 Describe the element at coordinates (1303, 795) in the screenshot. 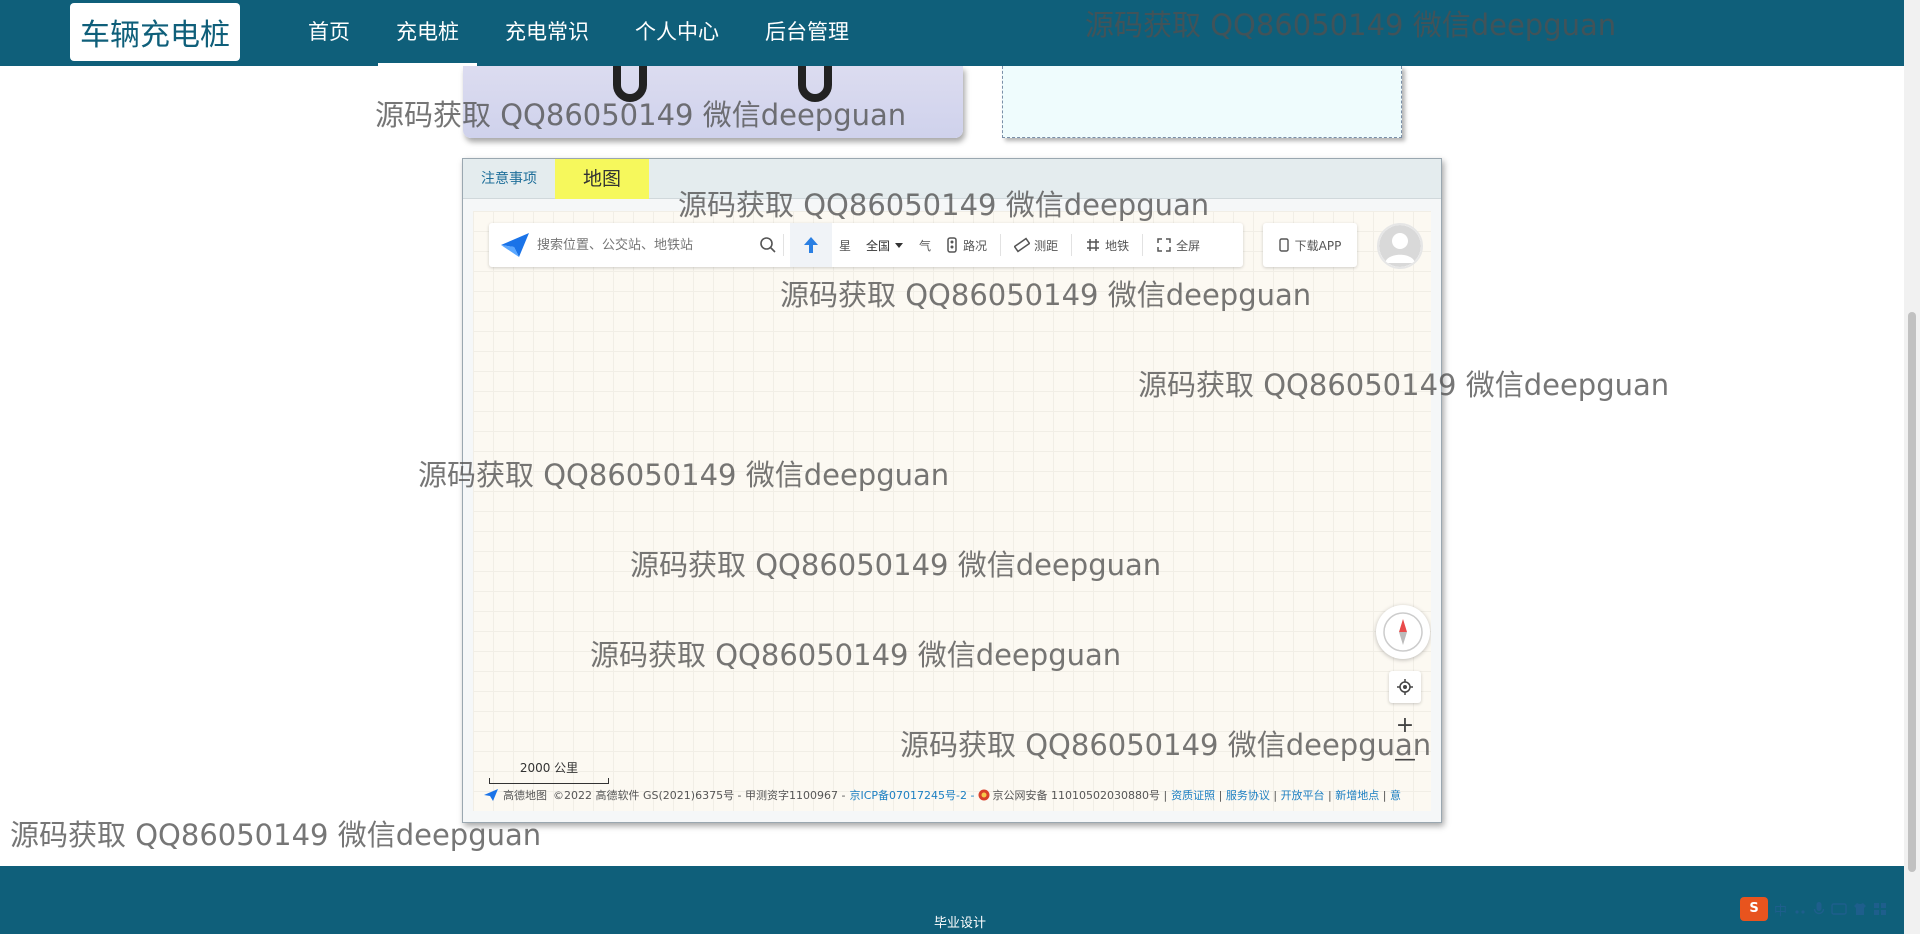

I see `attribution-link-open-platform: 开放平台` at that location.